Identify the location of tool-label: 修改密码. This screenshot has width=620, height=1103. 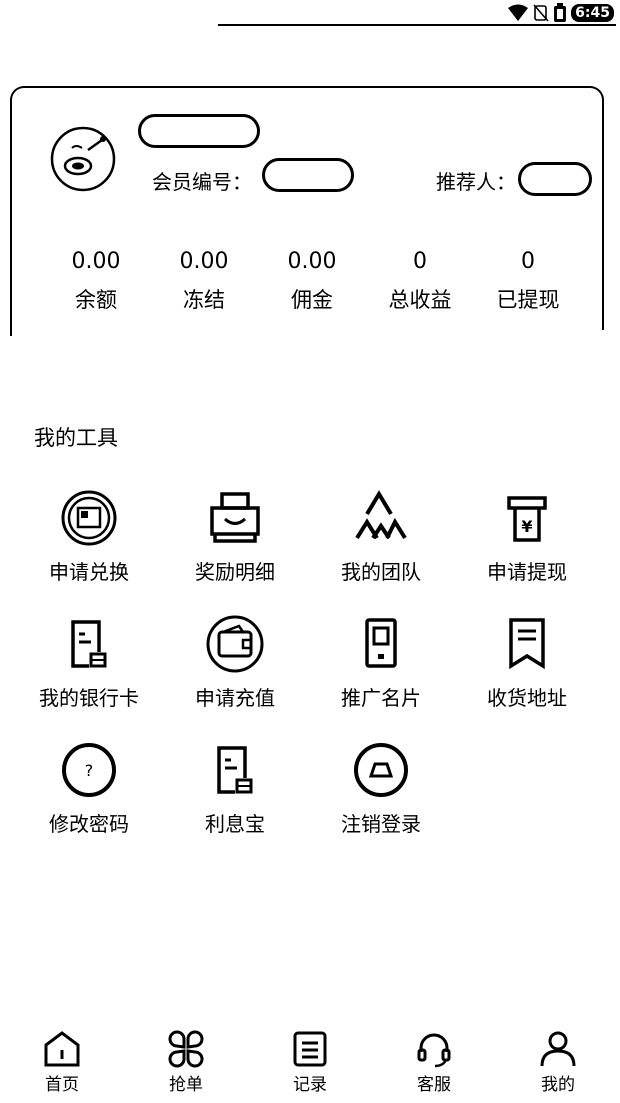
(89, 824).